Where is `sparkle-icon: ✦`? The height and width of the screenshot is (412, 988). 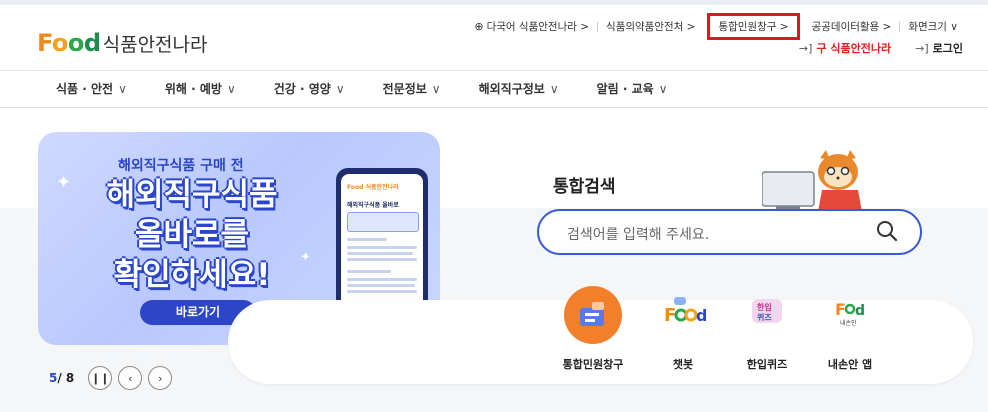 sparkle-icon: ✦ is located at coordinates (64, 182).